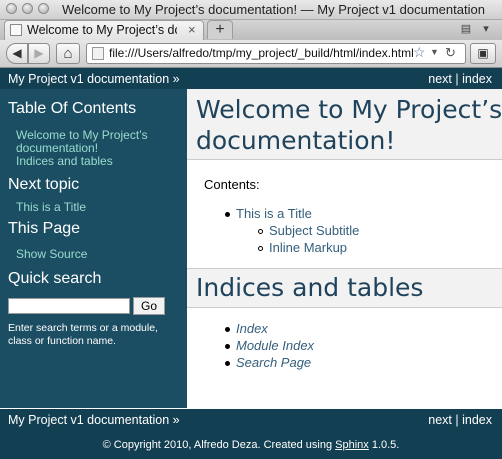 This screenshot has height=459, width=502. What do you see at coordinates (39, 53) in the screenshot?
I see `forward-button: ▶` at bounding box center [39, 53].